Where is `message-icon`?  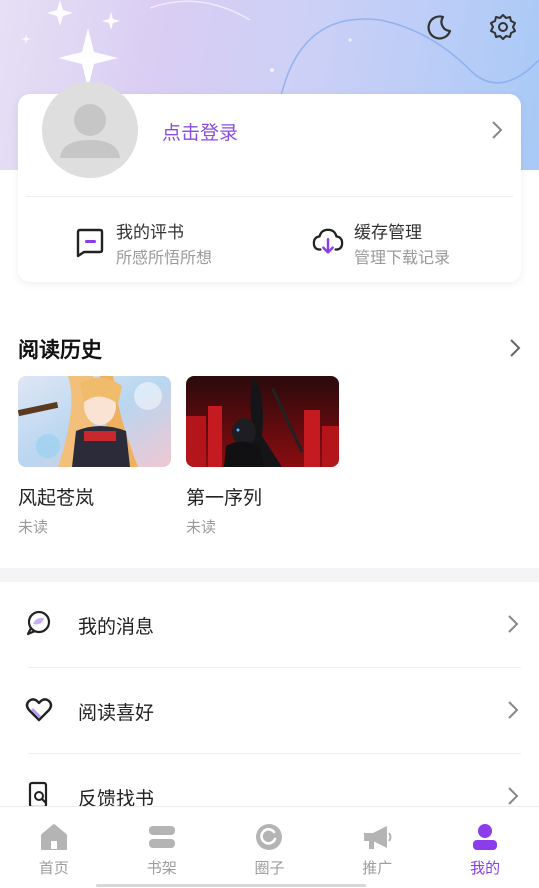 message-icon is located at coordinates (39, 623).